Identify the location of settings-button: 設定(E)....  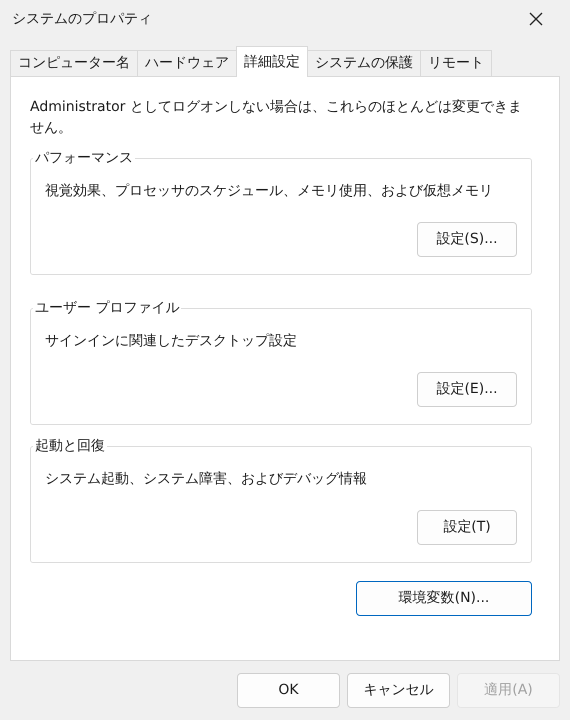
(467, 389).